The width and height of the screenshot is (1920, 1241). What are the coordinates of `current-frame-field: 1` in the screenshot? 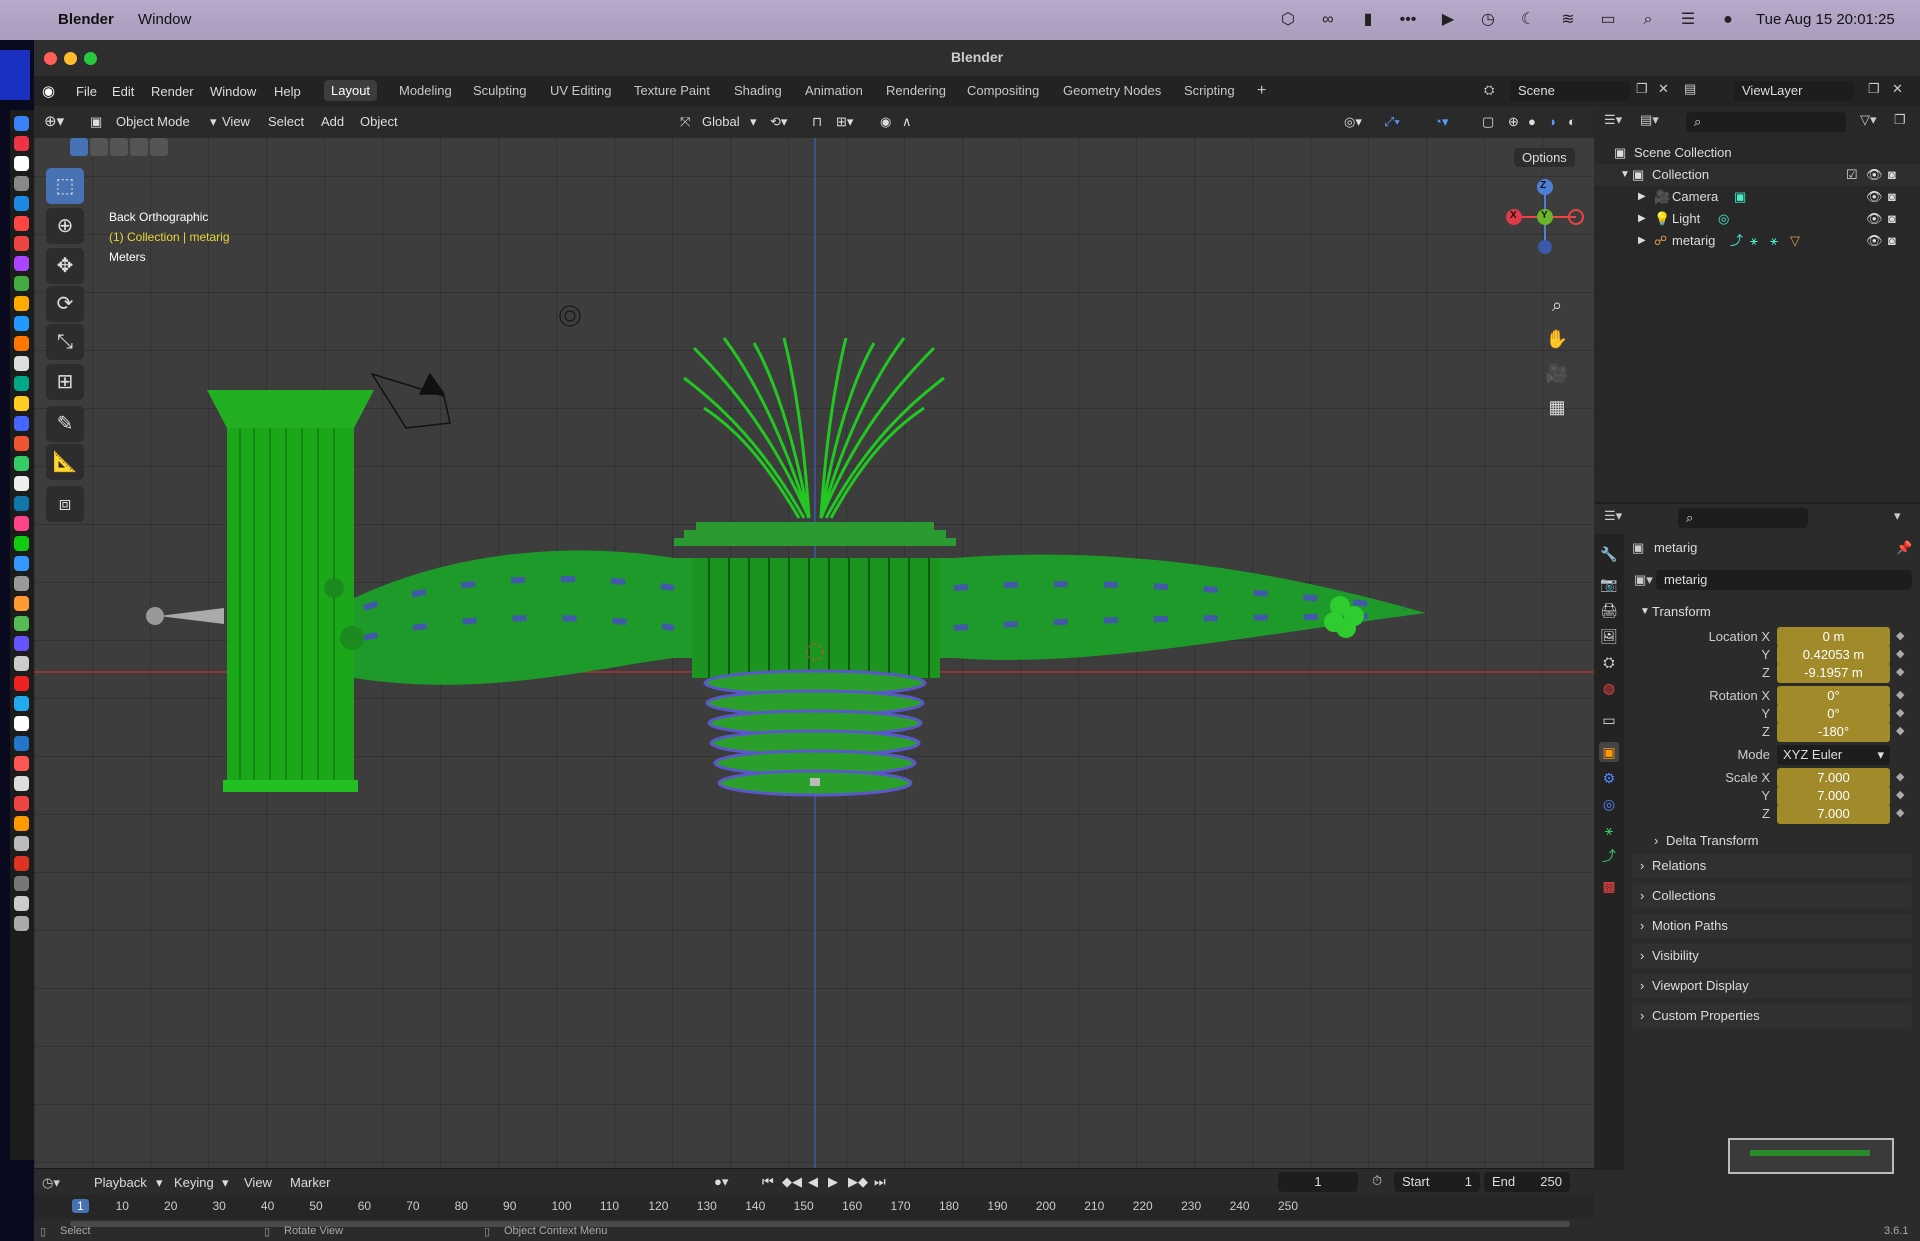 It's located at (1318, 1182).